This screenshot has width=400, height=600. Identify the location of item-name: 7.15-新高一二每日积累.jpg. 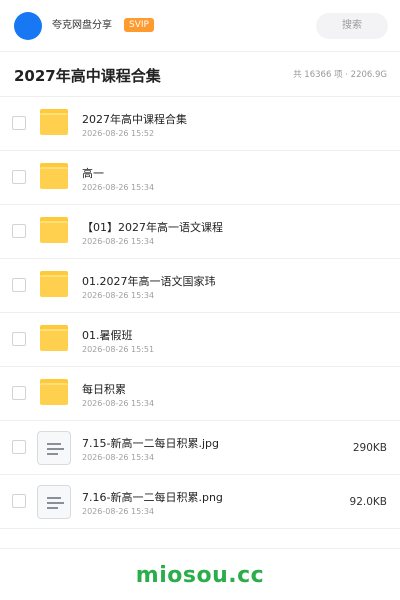
(150, 443).